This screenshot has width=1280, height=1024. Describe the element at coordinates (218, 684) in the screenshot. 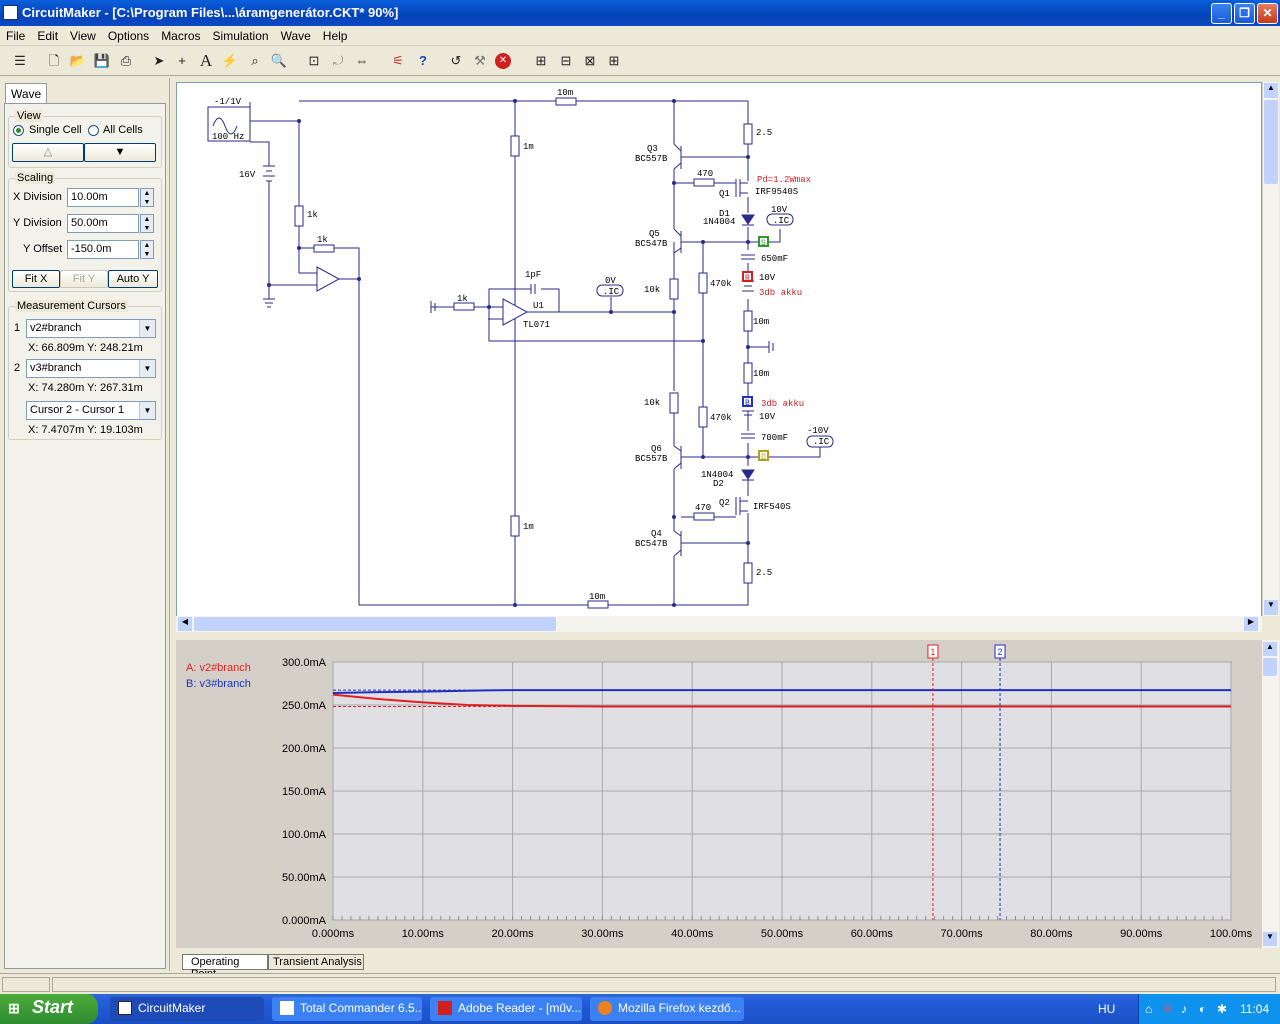

I see `legend-b: B: v3#branch` at that location.